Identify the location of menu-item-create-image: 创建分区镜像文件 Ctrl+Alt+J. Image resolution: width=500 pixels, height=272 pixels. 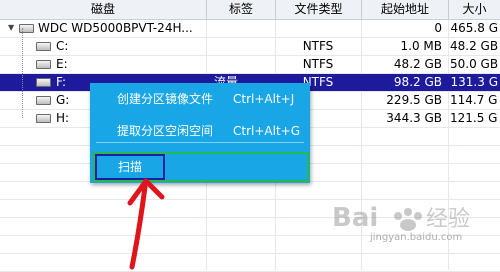
(200, 99).